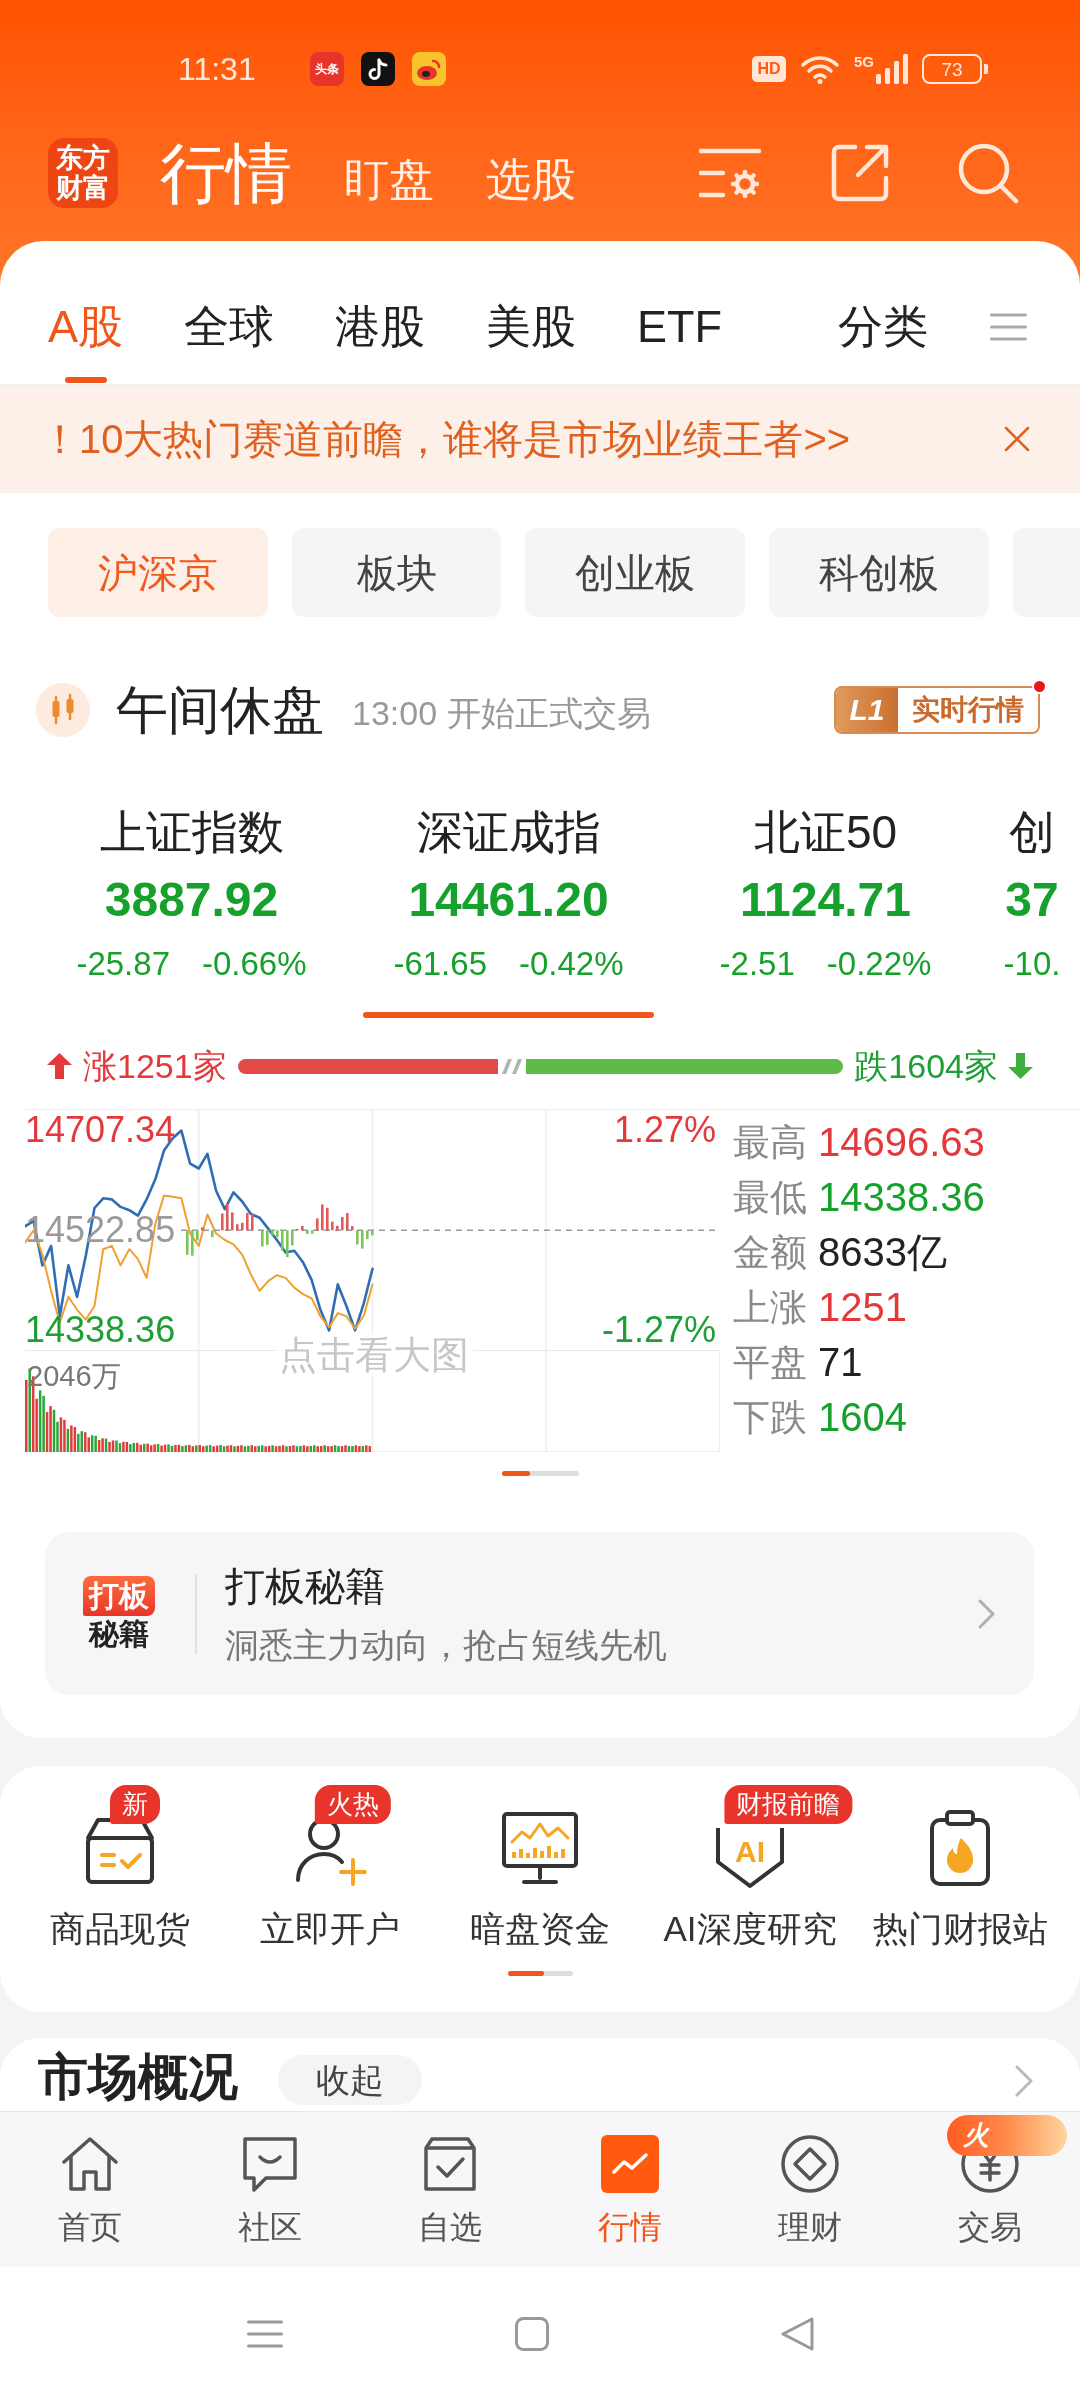 Image resolution: width=1080 pixels, height=2400 pixels. What do you see at coordinates (191, 832) in the screenshot?
I see `index-name: 上证指数` at bounding box center [191, 832].